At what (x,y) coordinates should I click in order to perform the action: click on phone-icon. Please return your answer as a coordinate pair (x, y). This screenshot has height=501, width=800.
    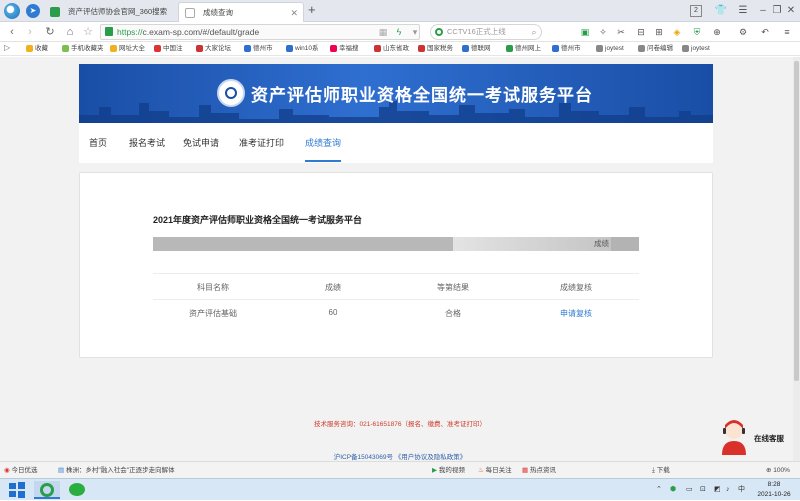
    Looking at the image, I should click on (65, 48).